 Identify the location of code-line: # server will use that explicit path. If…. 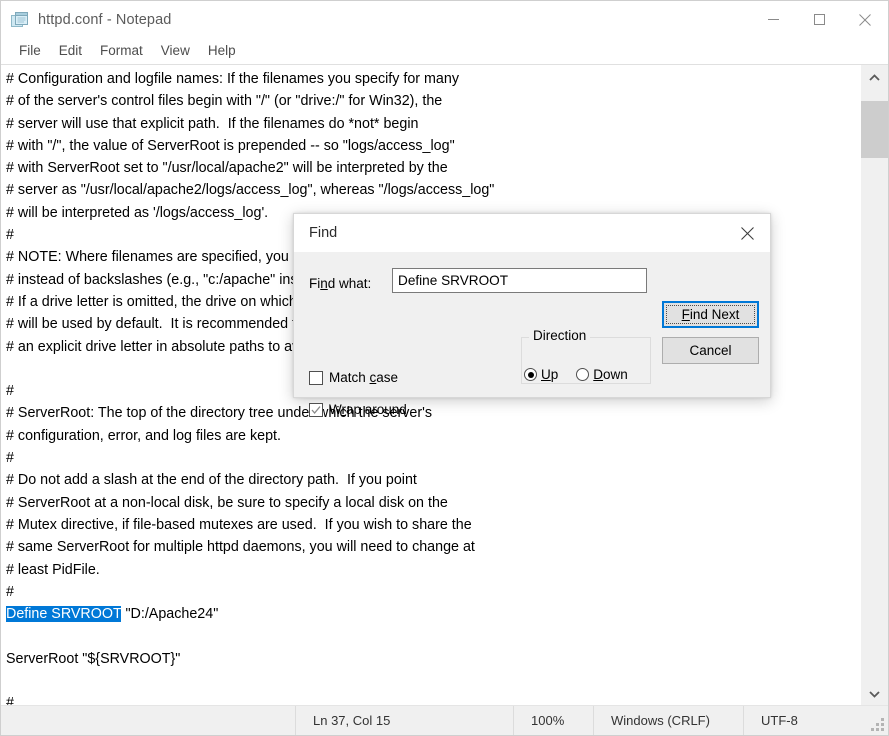
(212, 123).